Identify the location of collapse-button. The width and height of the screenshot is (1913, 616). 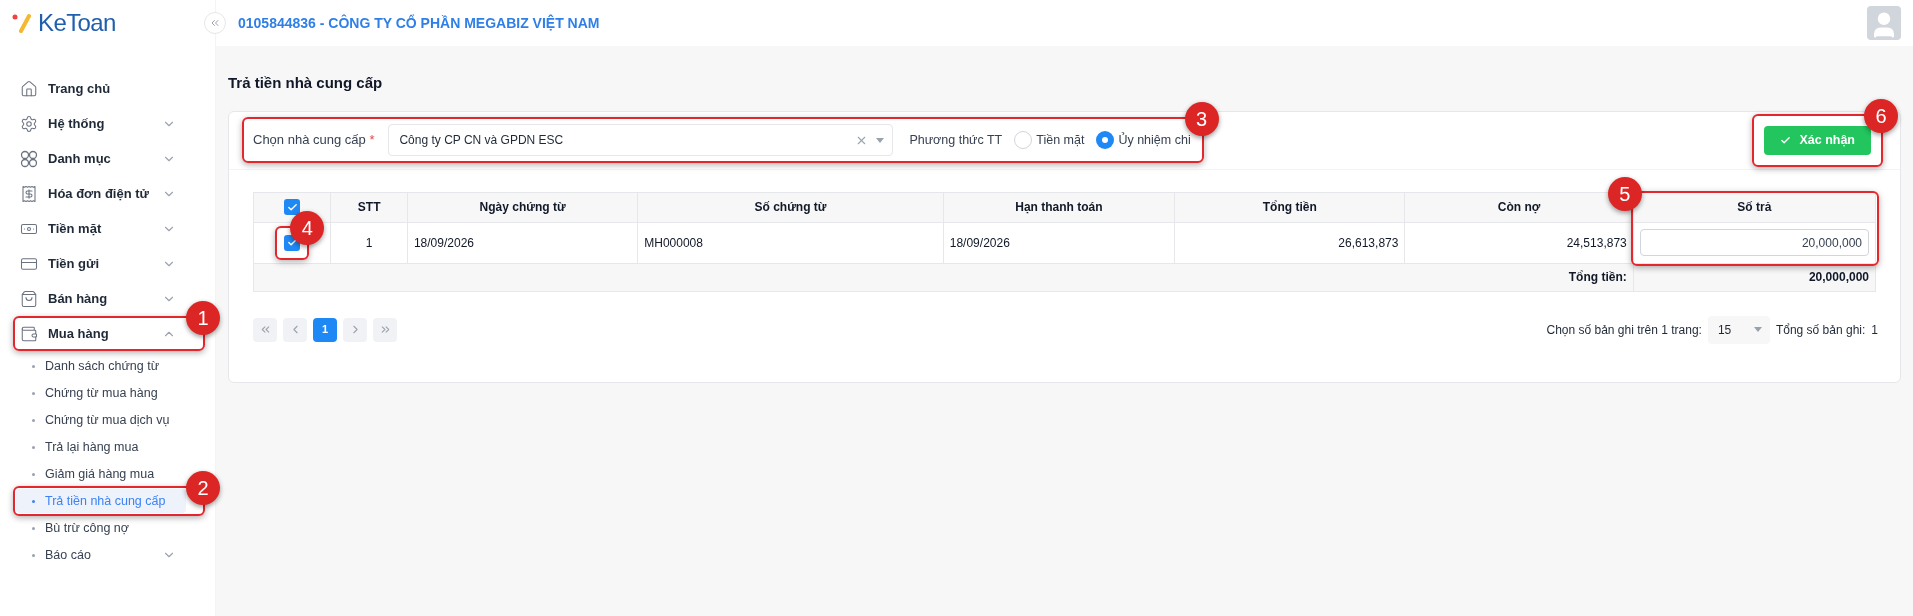
(215, 23).